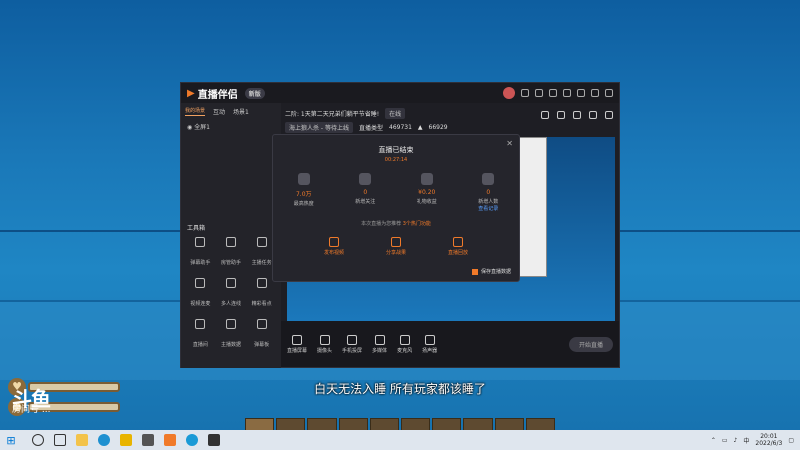 The image size is (800, 450). I want to click on tool-item: 弹幕助手, so click(200, 252).